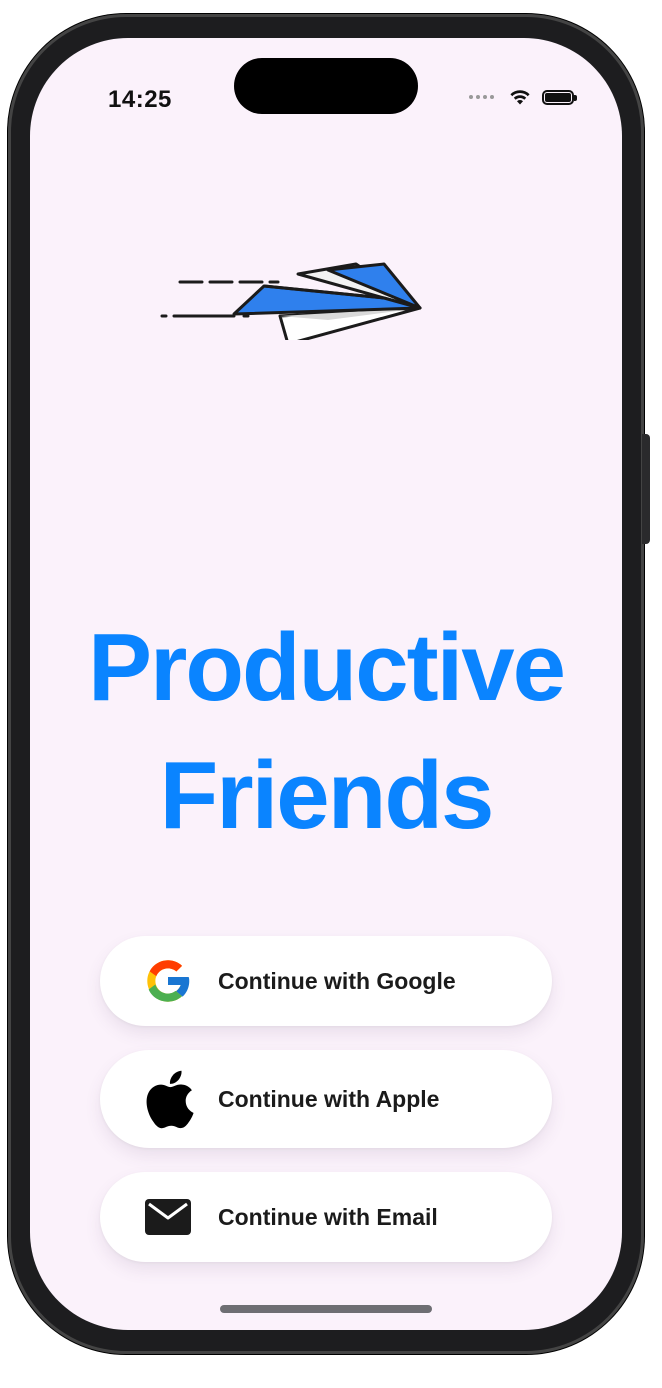 The width and height of the screenshot is (662, 1388). I want to click on status-time: 14:25, so click(140, 99).